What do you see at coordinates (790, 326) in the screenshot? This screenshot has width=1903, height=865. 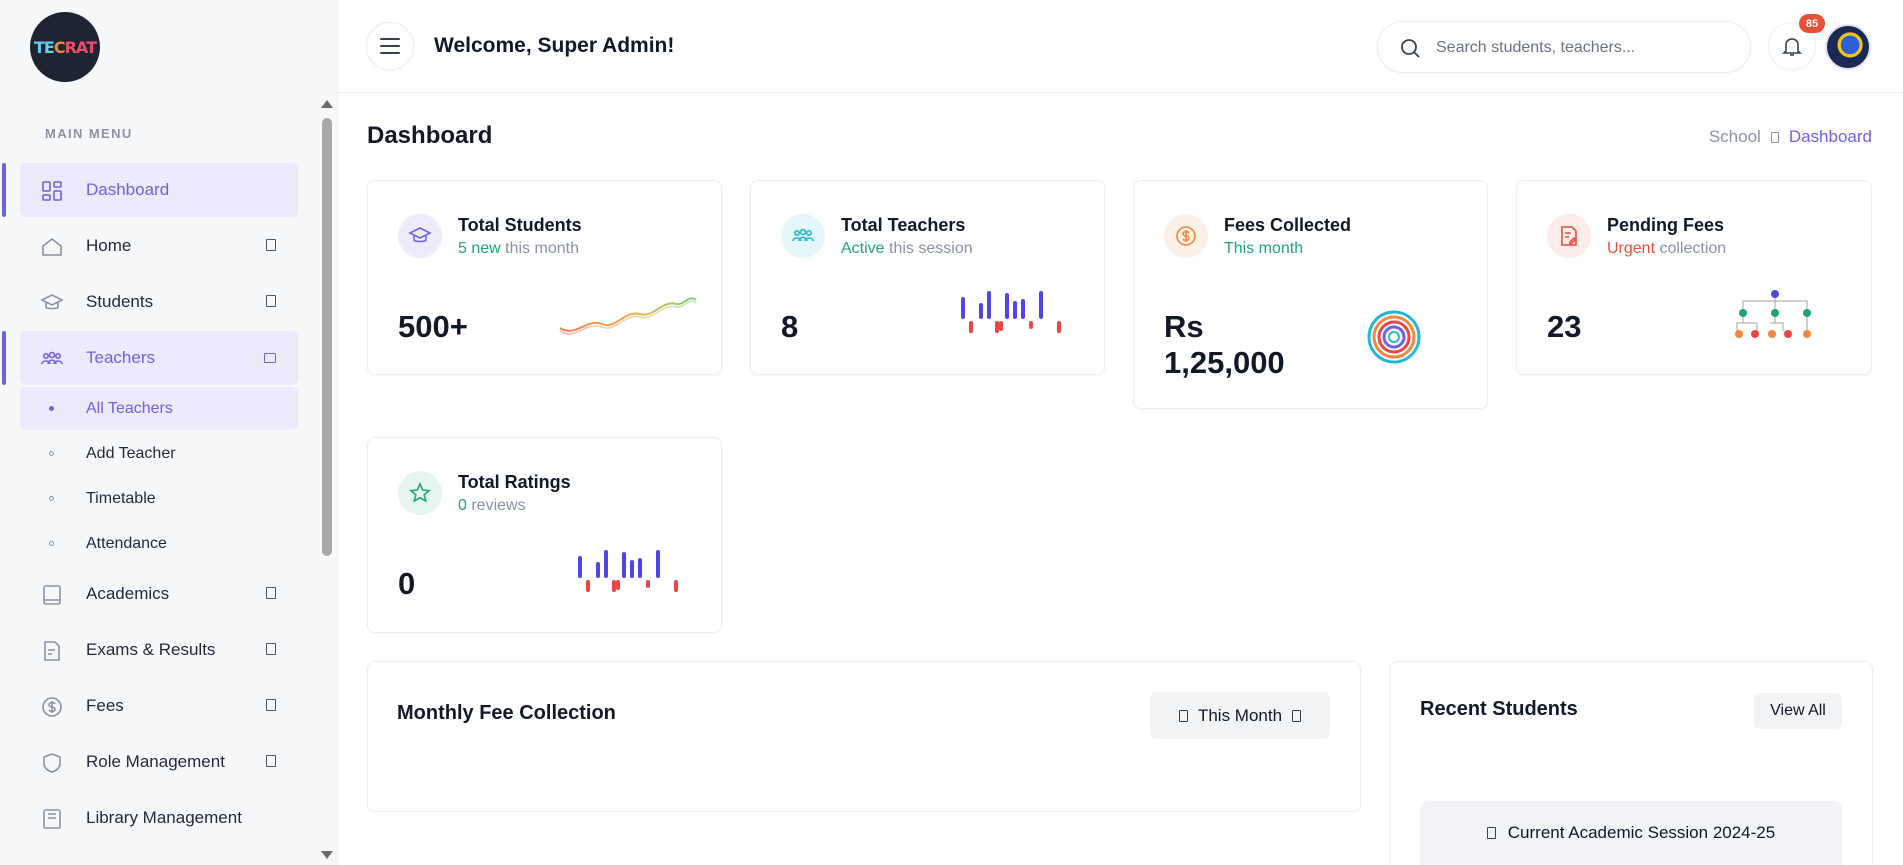 I see `stat-value: 8` at bounding box center [790, 326].